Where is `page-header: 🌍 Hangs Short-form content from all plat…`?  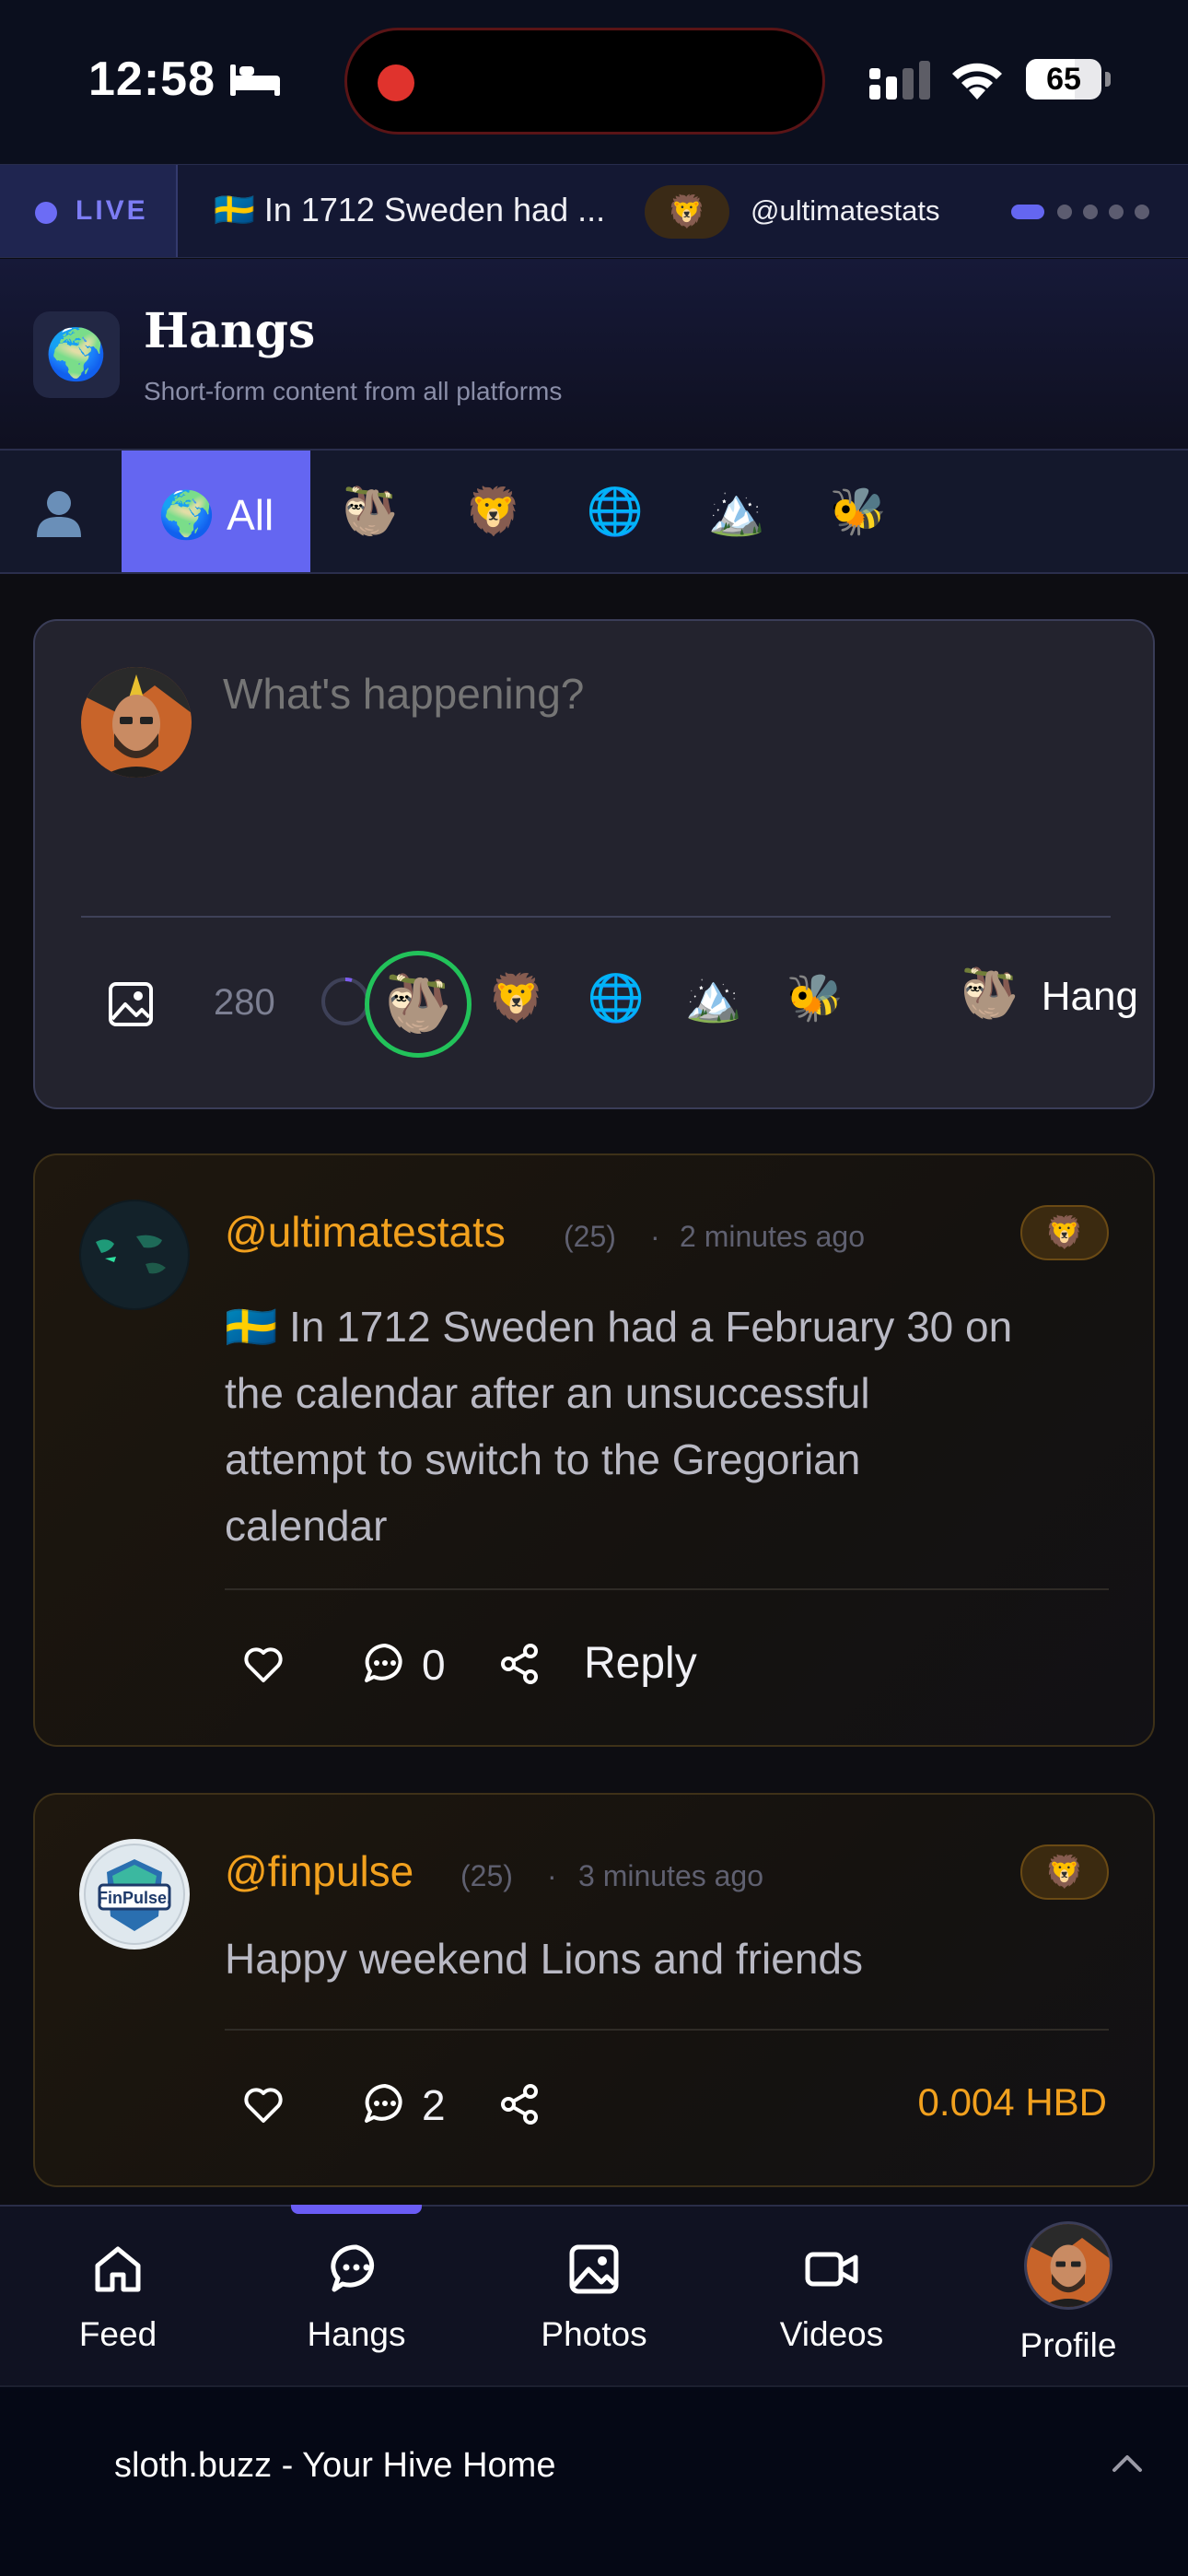
page-header: 🌍 Hangs Short-form content from all plat… is located at coordinates (594, 354).